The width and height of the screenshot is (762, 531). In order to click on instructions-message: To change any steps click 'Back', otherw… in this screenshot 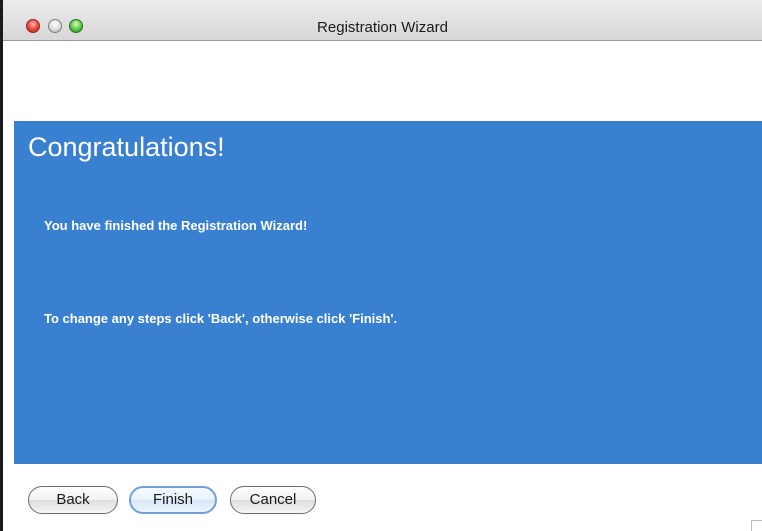, I will do `click(221, 318)`.